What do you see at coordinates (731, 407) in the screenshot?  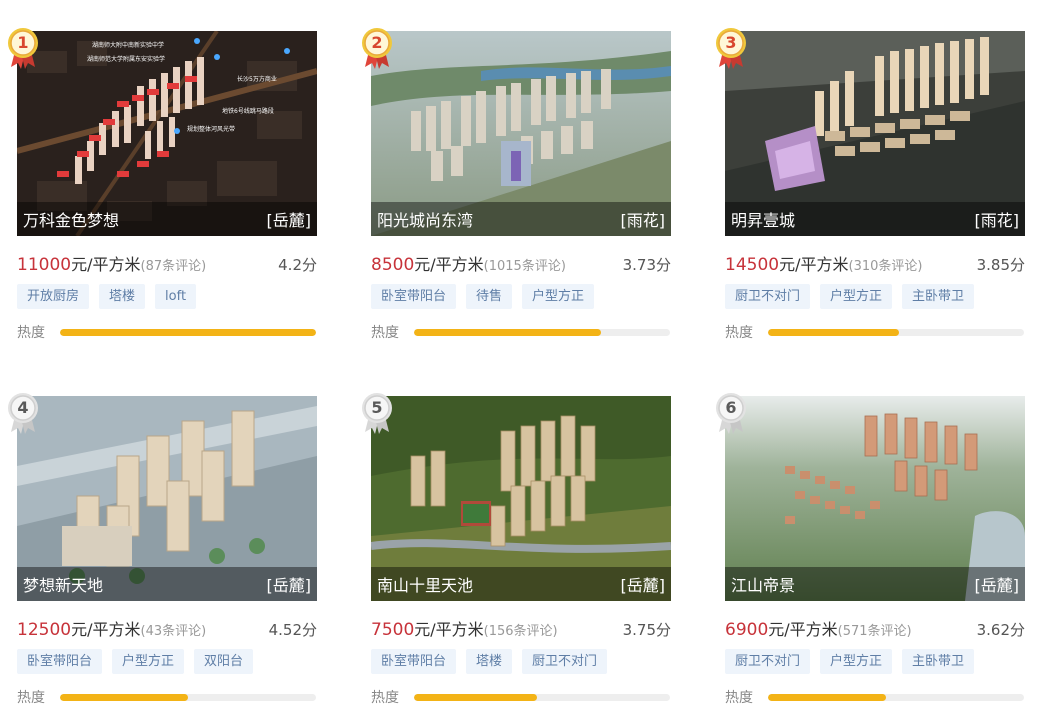 I see `rank-number: 6` at bounding box center [731, 407].